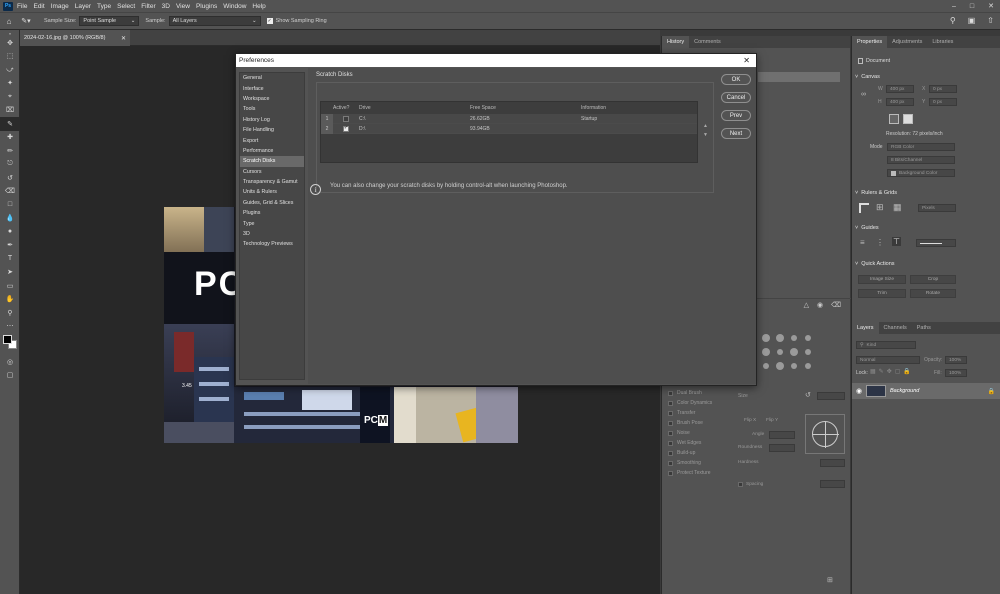  What do you see at coordinates (10, 286) in the screenshot?
I see `rectangle-tool-icon: ▭` at bounding box center [10, 286].